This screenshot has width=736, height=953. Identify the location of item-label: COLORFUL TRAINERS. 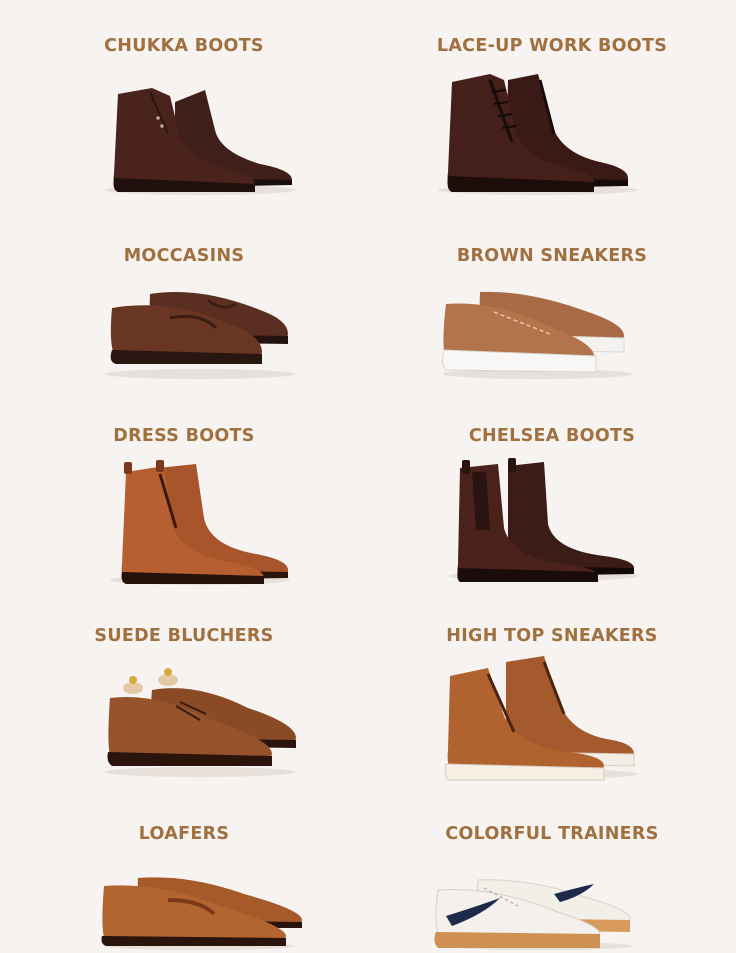
(552, 834).